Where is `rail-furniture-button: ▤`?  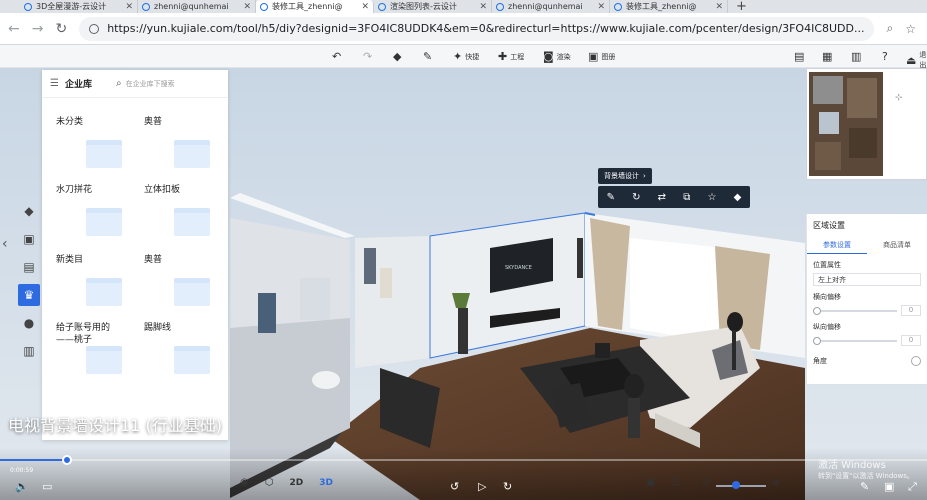
rail-furniture-button: ▤ is located at coordinates (29, 267).